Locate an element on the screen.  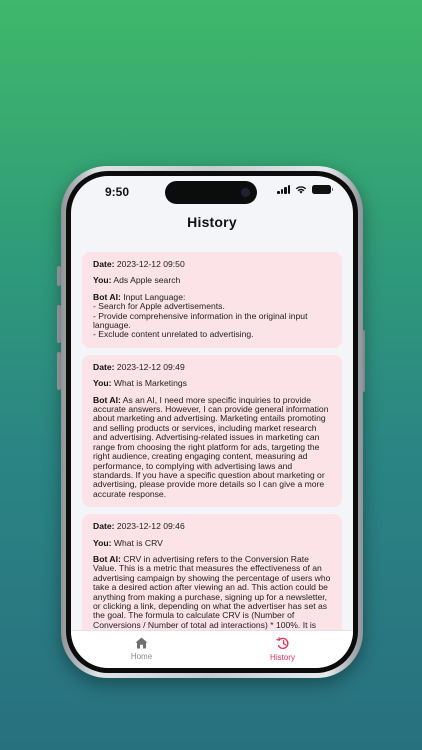
user-query: What is CRV is located at coordinates (138, 542).